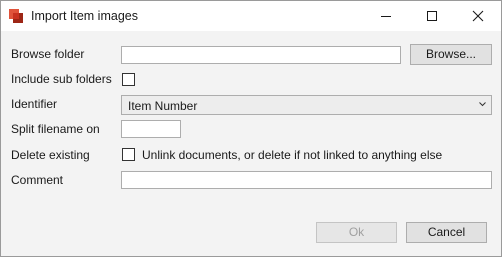  Describe the element at coordinates (482, 104) in the screenshot. I see `chevron-down-icon` at that location.